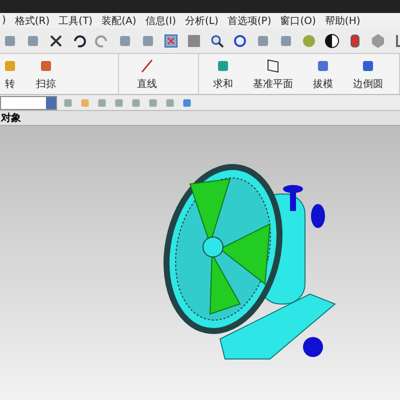 This screenshot has height=400, width=400. I want to click on ribbon-button: 求和, so click(223, 74).